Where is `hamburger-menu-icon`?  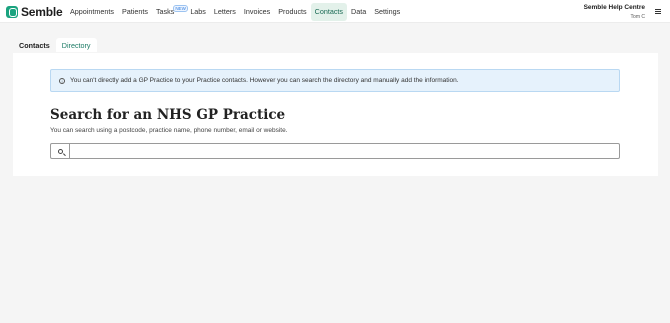
hamburger-menu-icon is located at coordinates (658, 11).